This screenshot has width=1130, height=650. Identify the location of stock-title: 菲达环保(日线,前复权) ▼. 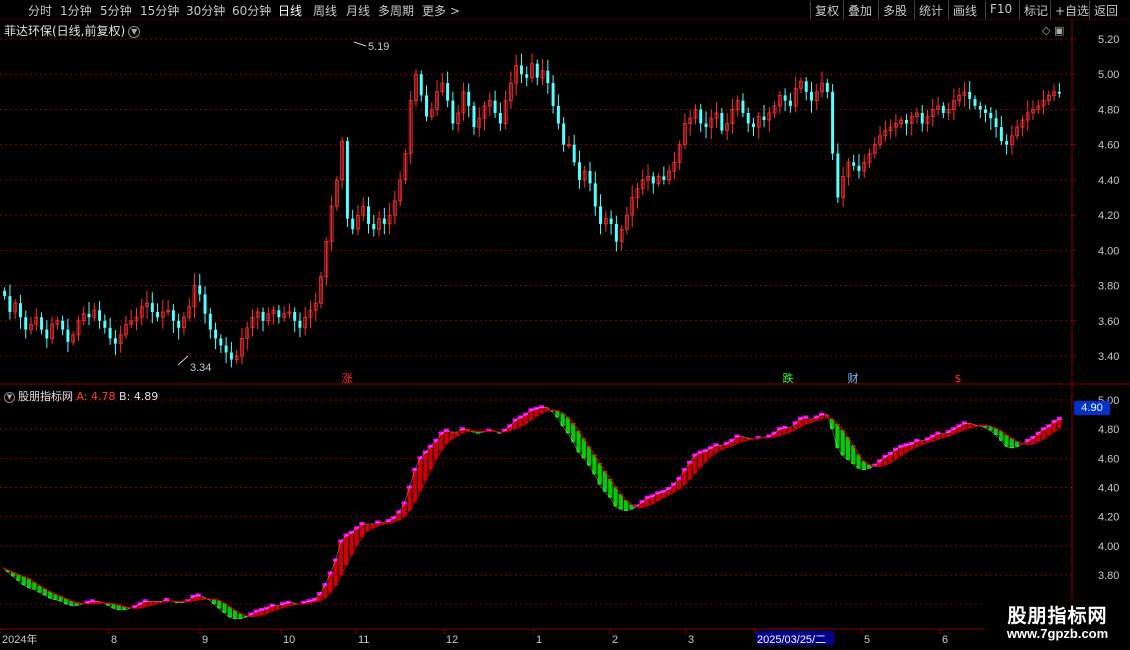
(72, 30).